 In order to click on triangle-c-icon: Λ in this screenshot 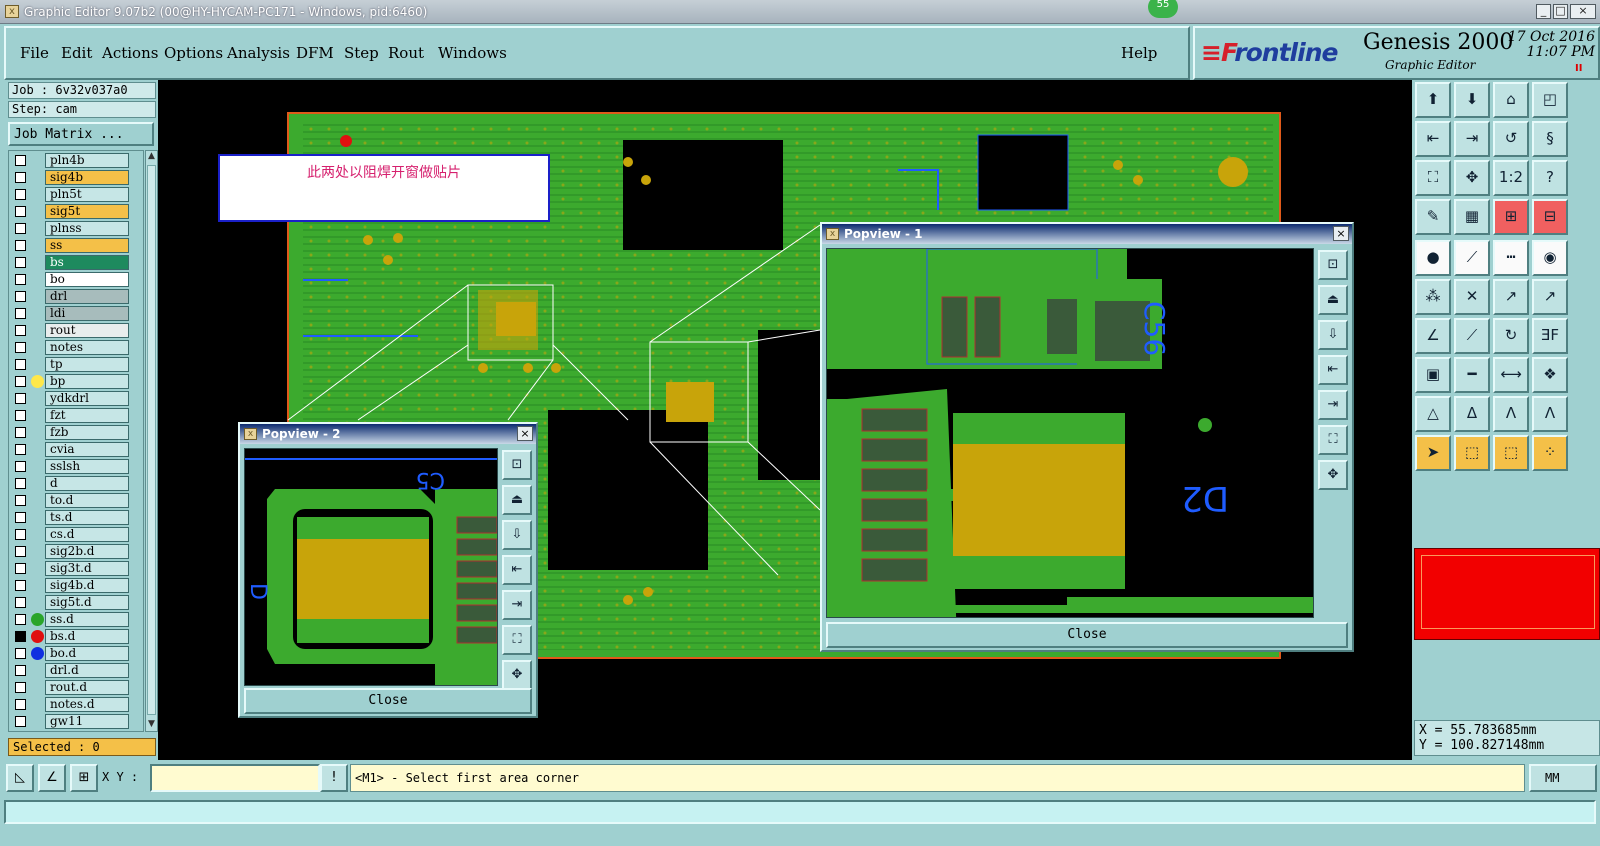, I will do `click(1550, 414)`.